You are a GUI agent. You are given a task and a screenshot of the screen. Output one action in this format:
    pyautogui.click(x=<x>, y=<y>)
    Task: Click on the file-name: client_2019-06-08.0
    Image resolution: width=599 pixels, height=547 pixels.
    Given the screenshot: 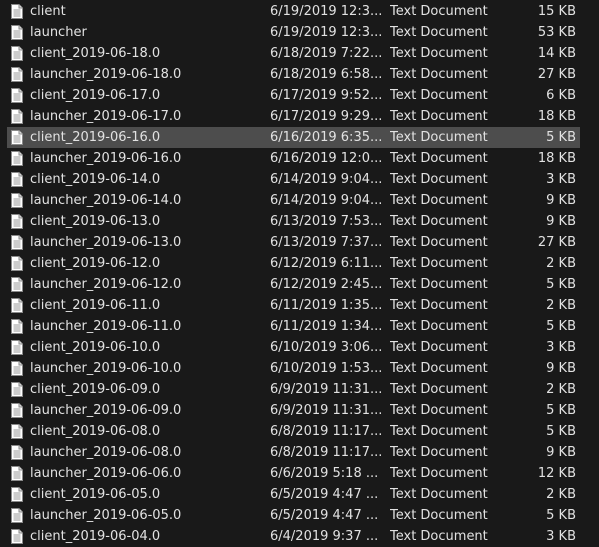 What is the action you would take?
    pyautogui.click(x=95, y=431)
    